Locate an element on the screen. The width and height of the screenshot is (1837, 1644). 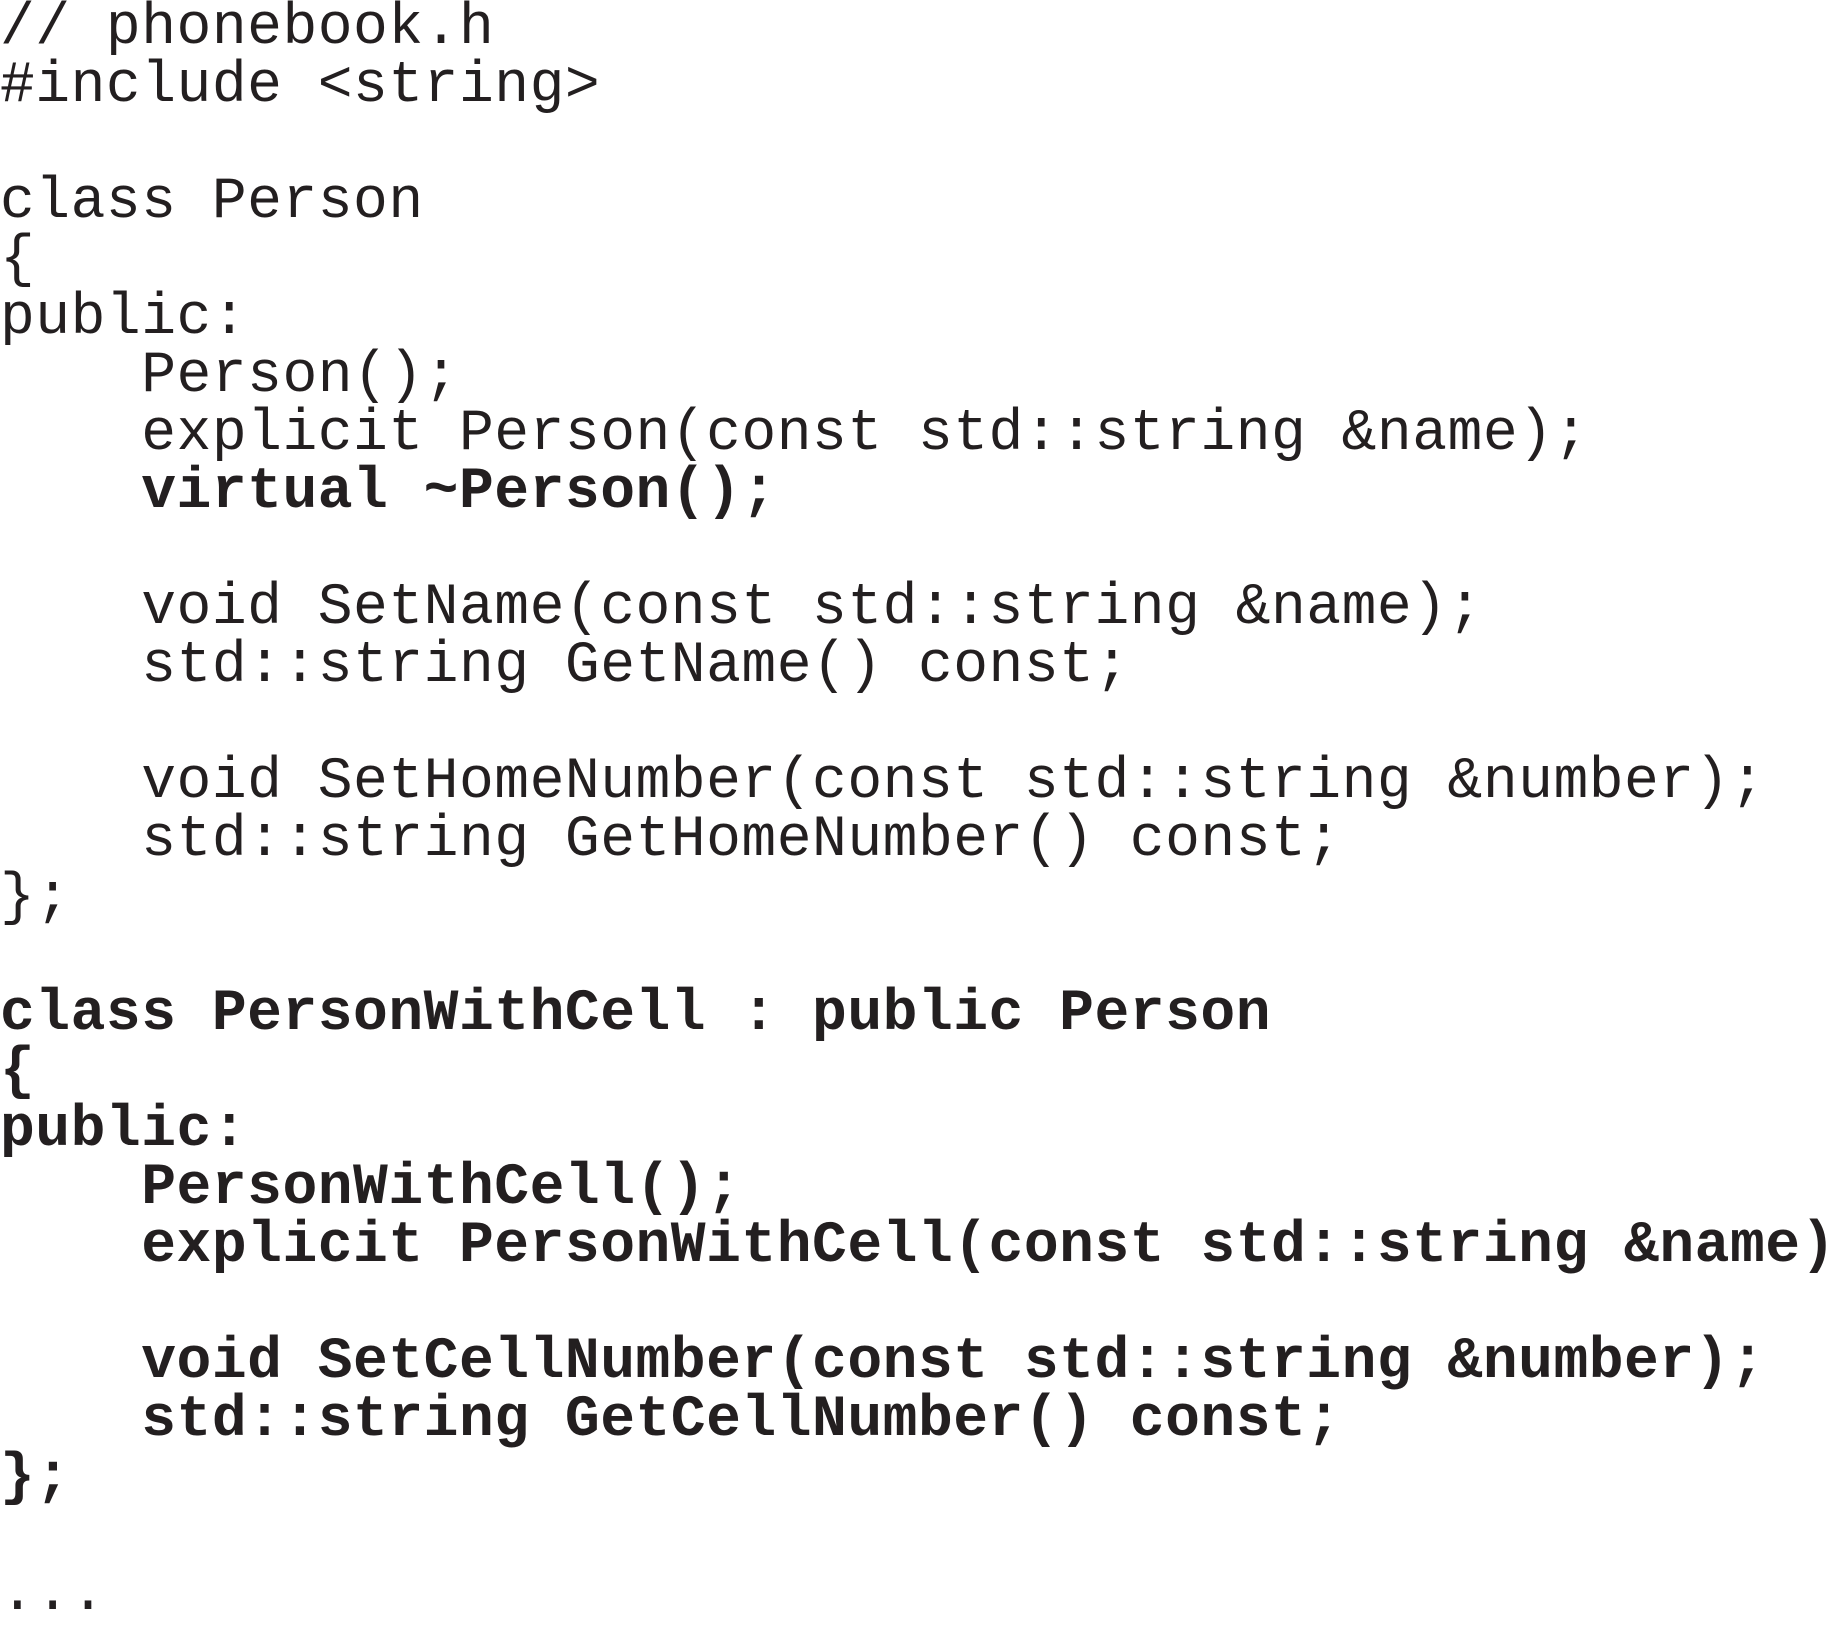
code-line-person-constructor: Person(); is located at coordinates (229, 376).